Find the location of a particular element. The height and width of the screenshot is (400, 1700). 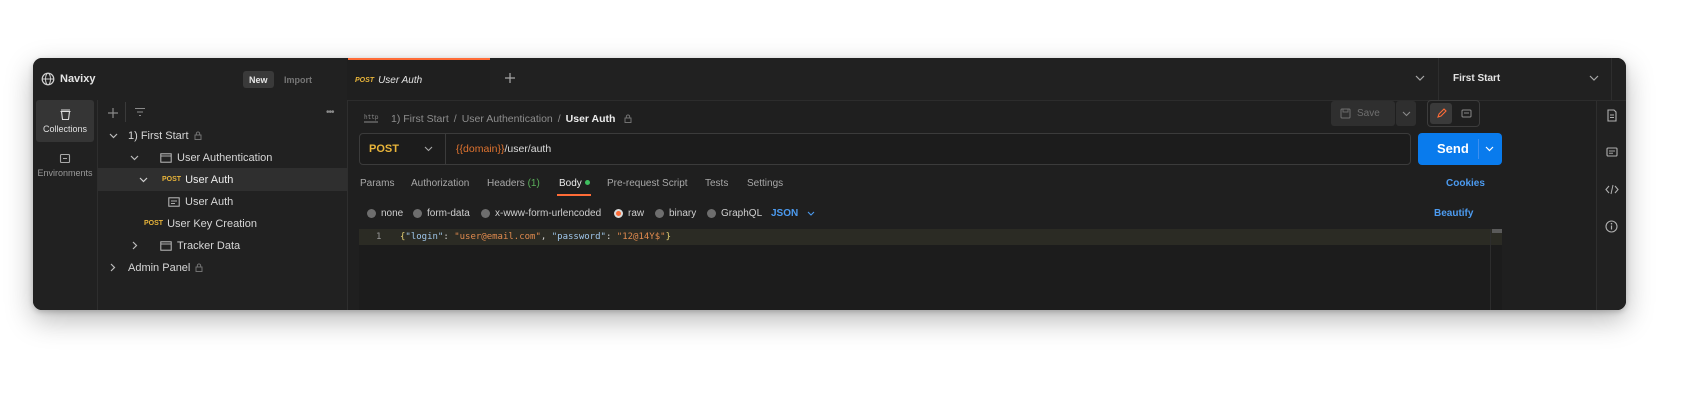

radio-none: none is located at coordinates (385, 213).